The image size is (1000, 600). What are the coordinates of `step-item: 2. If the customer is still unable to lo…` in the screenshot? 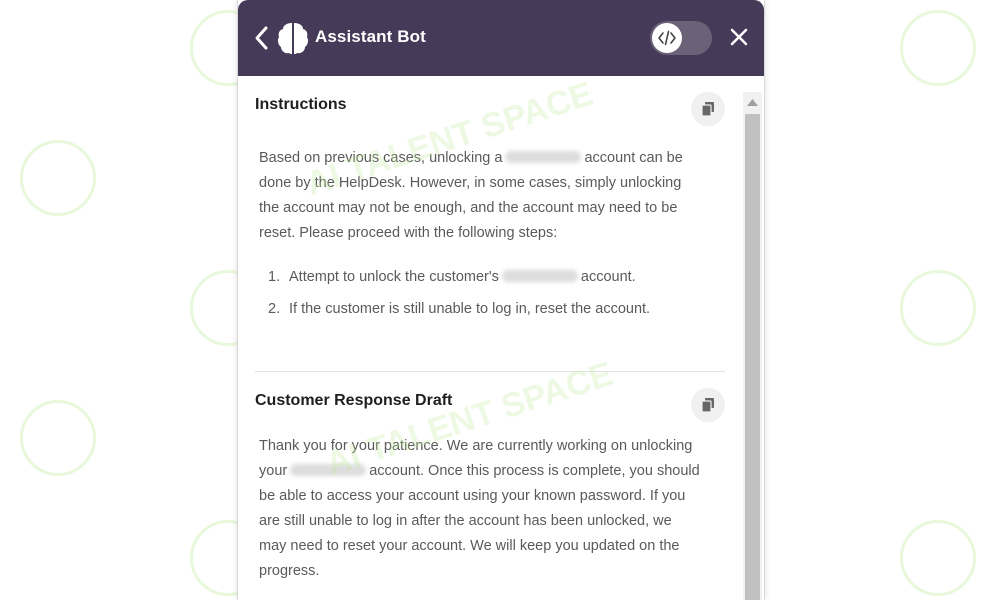 It's located at (459, 309).